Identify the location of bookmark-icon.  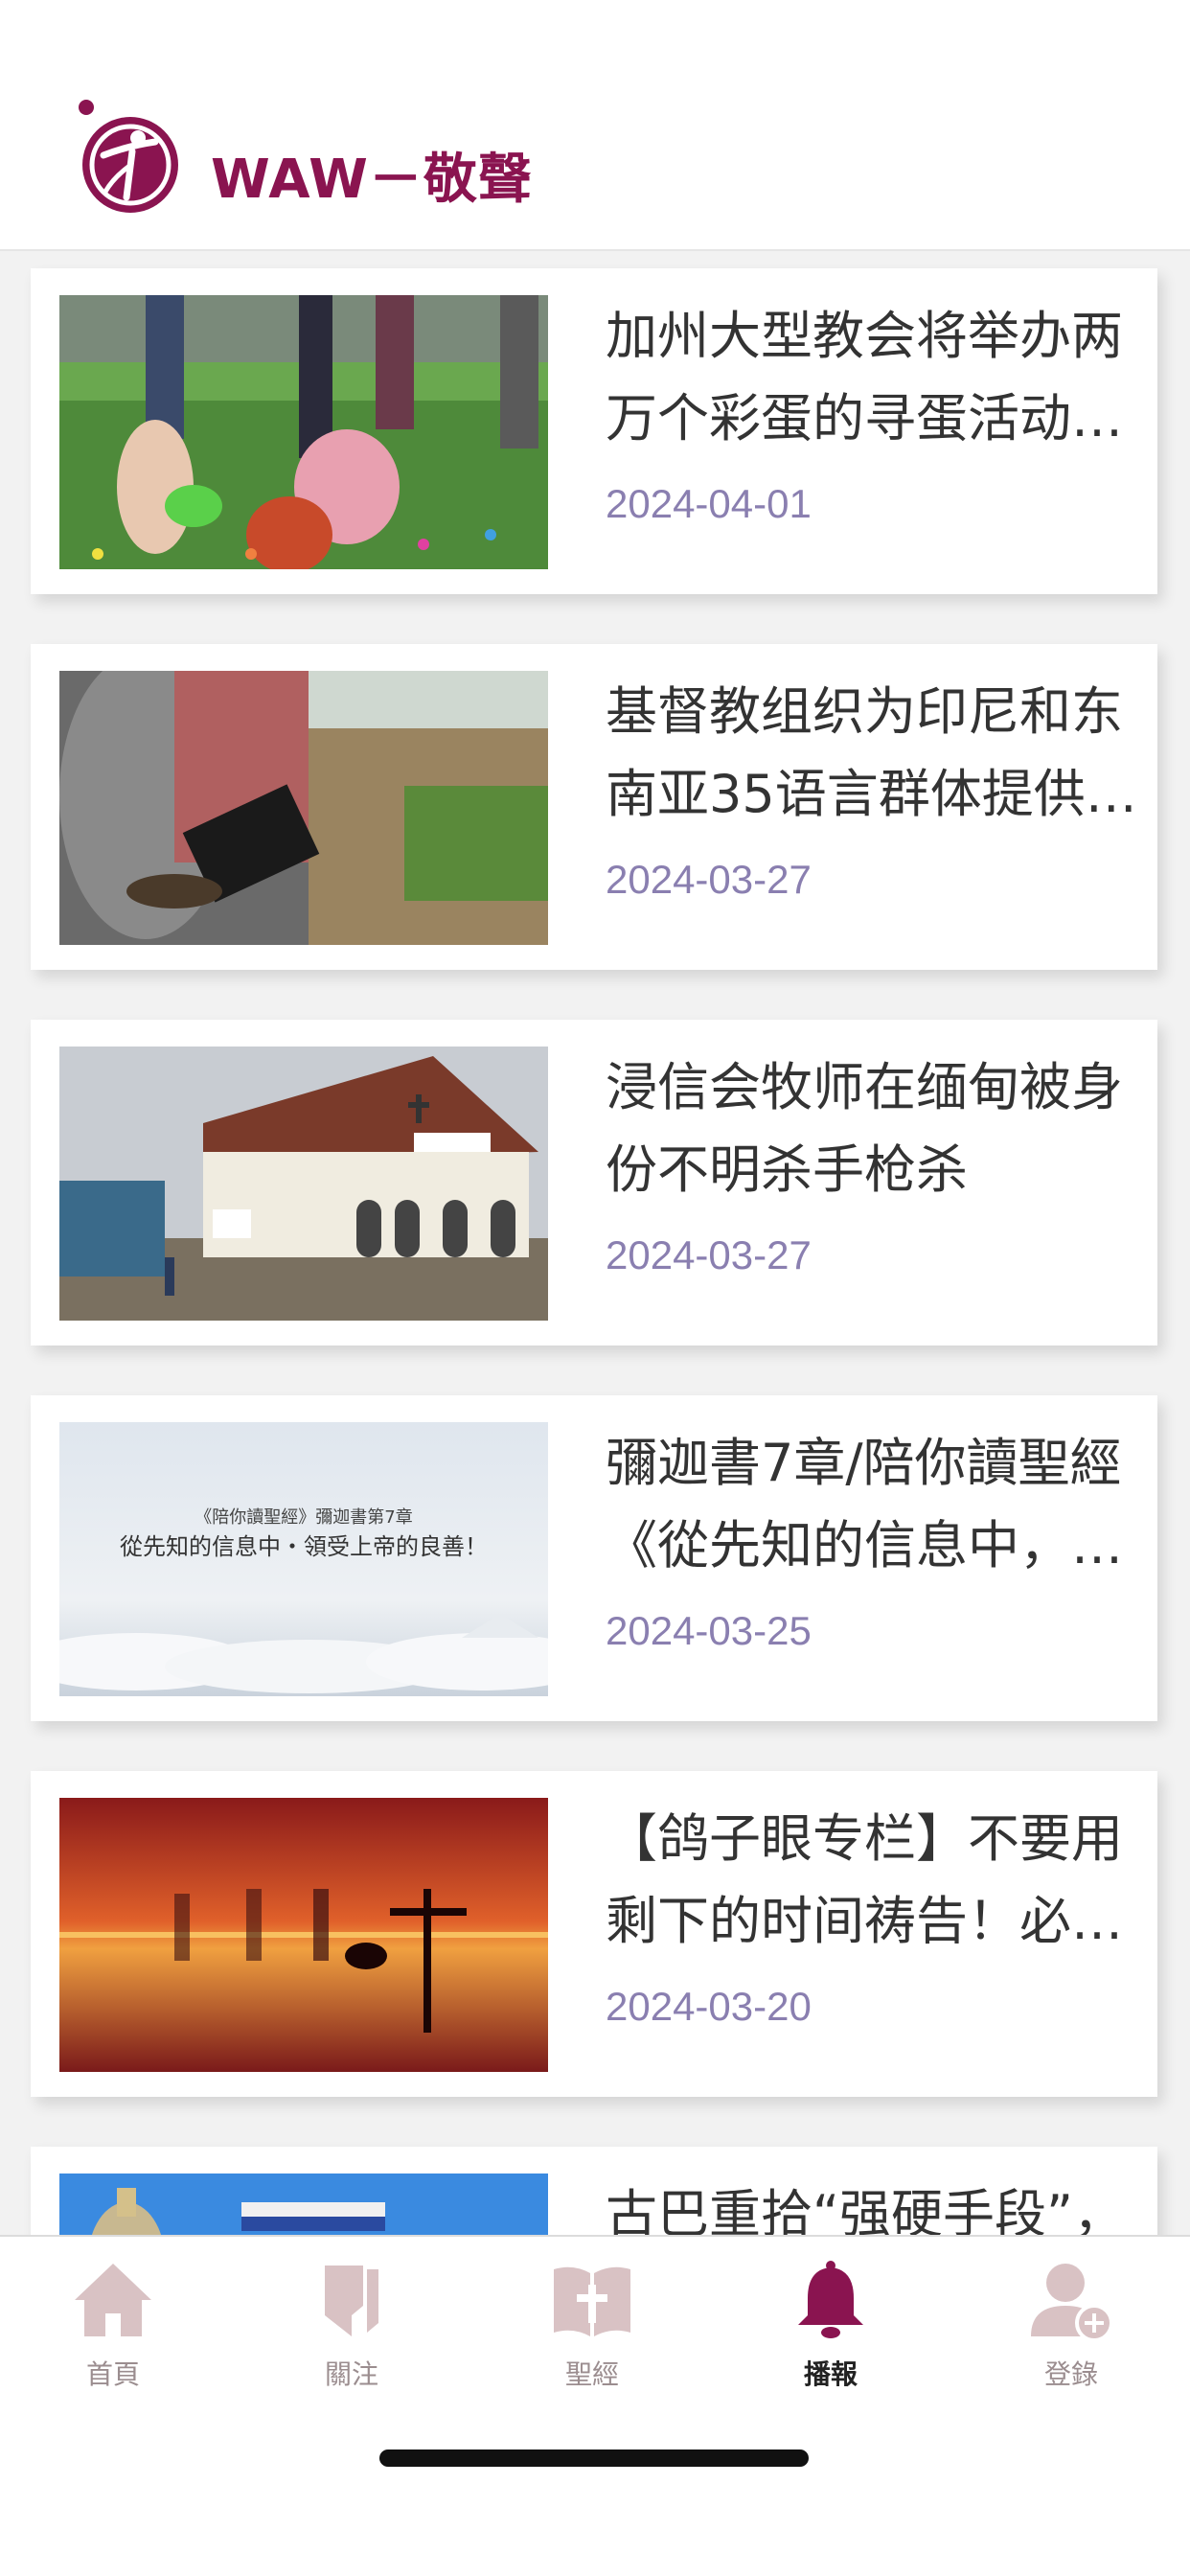
(351, 2301).